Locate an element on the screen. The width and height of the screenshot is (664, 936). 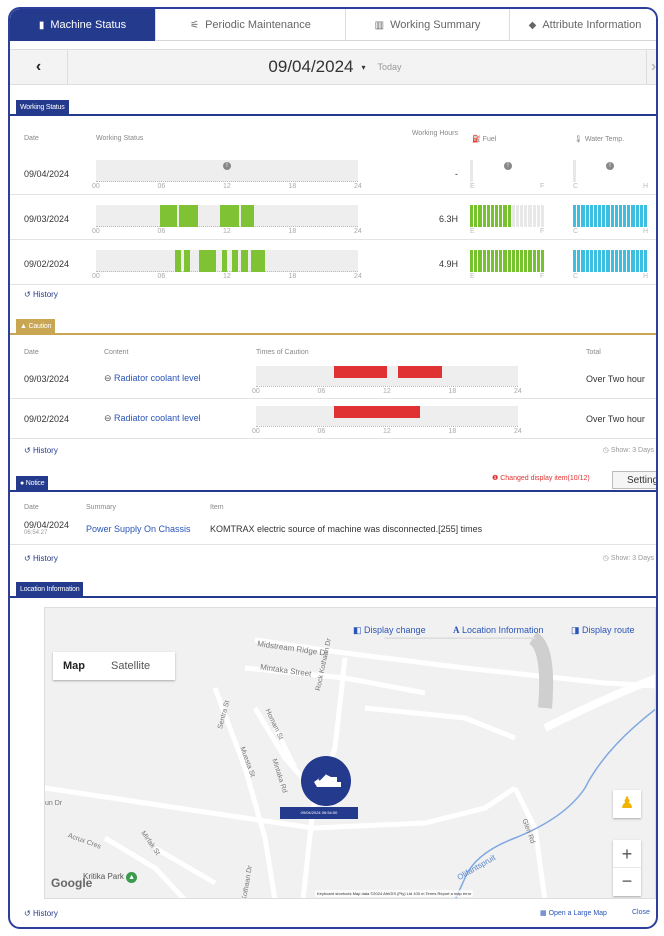
divider is located at coordinates (333, 398).